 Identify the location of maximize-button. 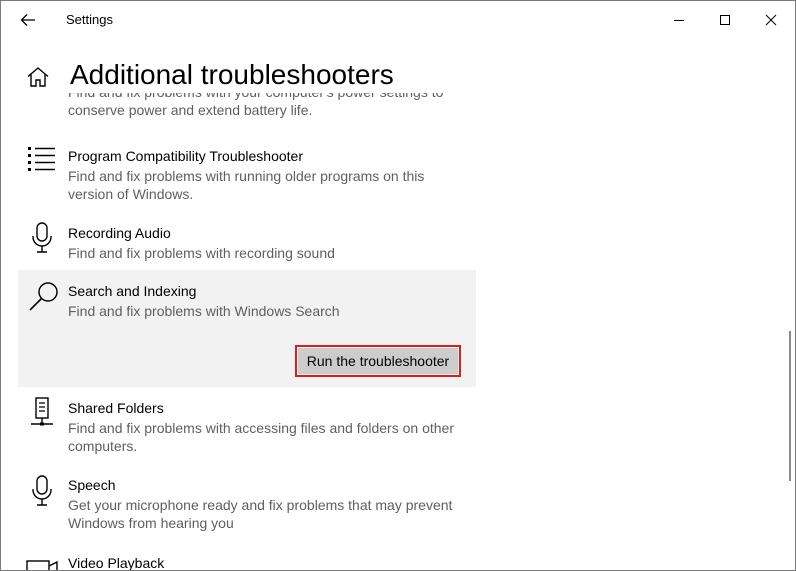
(725, 20).